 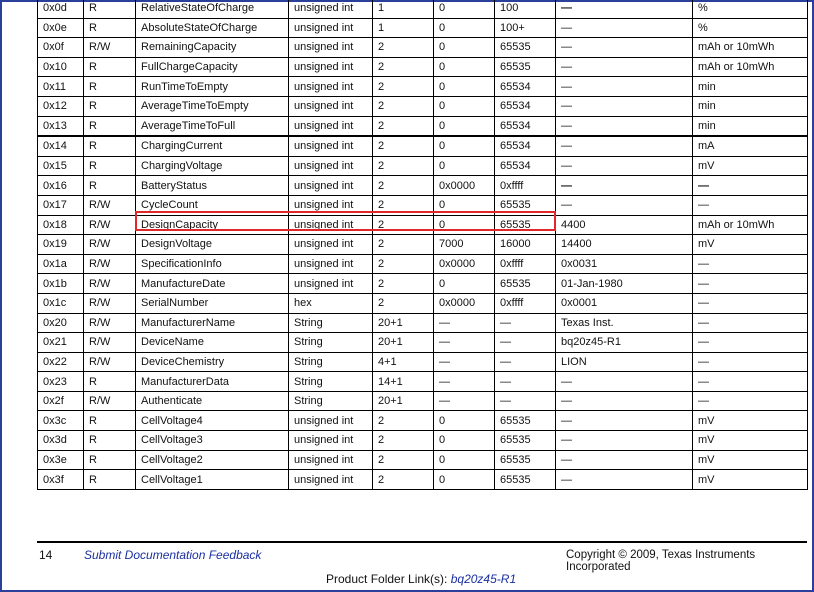 I want to click on register-name-cell: FullChargeCapacity, so click(x=212, y=67).